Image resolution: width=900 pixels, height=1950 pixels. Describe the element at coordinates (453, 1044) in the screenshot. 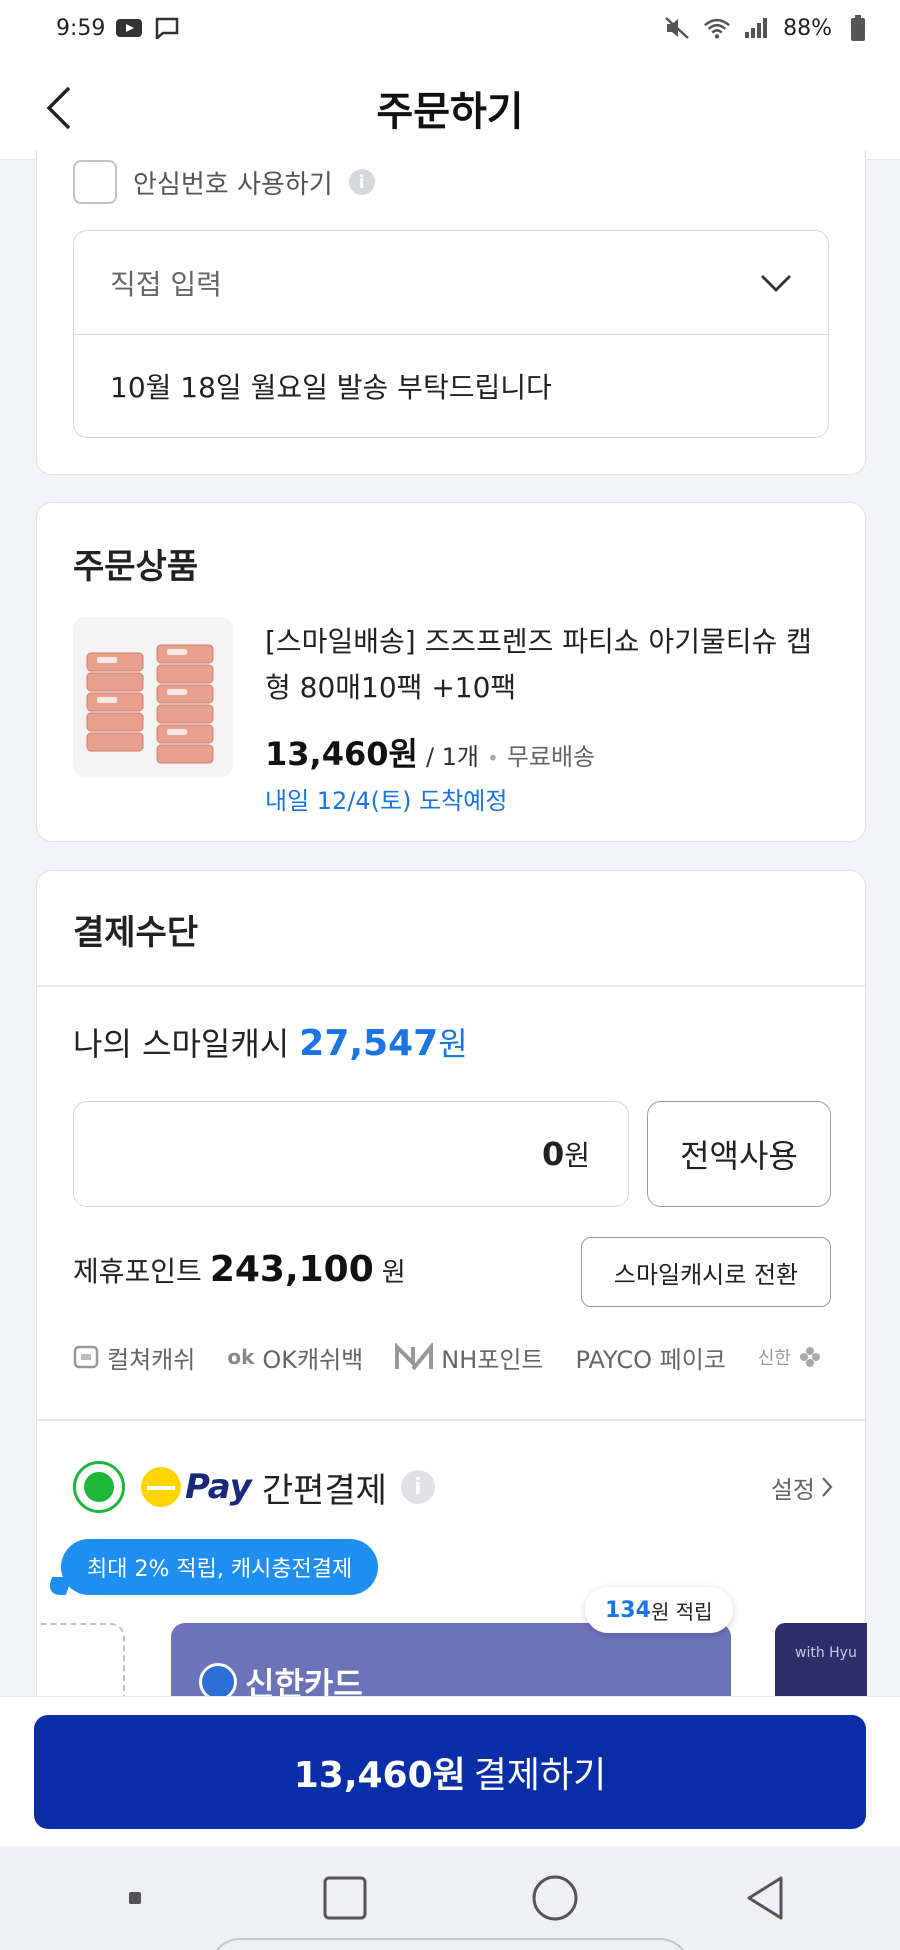

I see `smilecash-unit: 원` at that location.